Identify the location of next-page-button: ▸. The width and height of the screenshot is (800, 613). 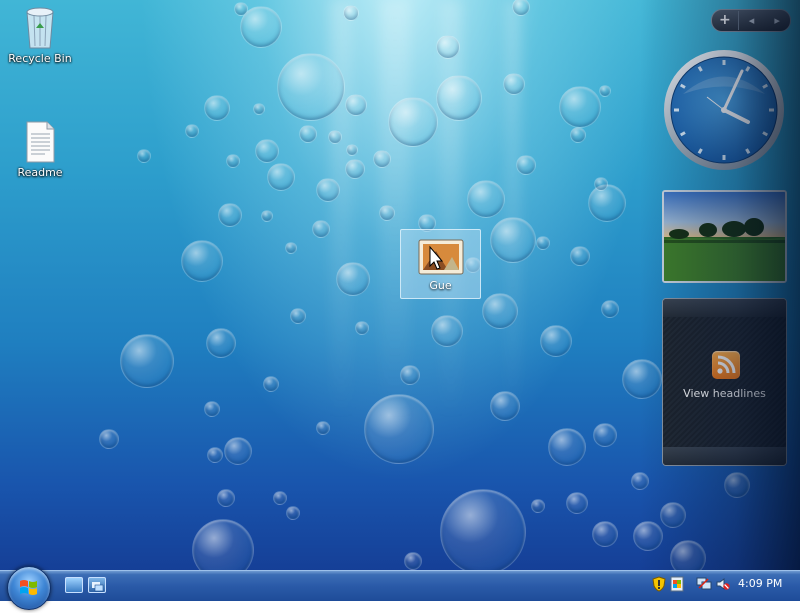
(777, 20).